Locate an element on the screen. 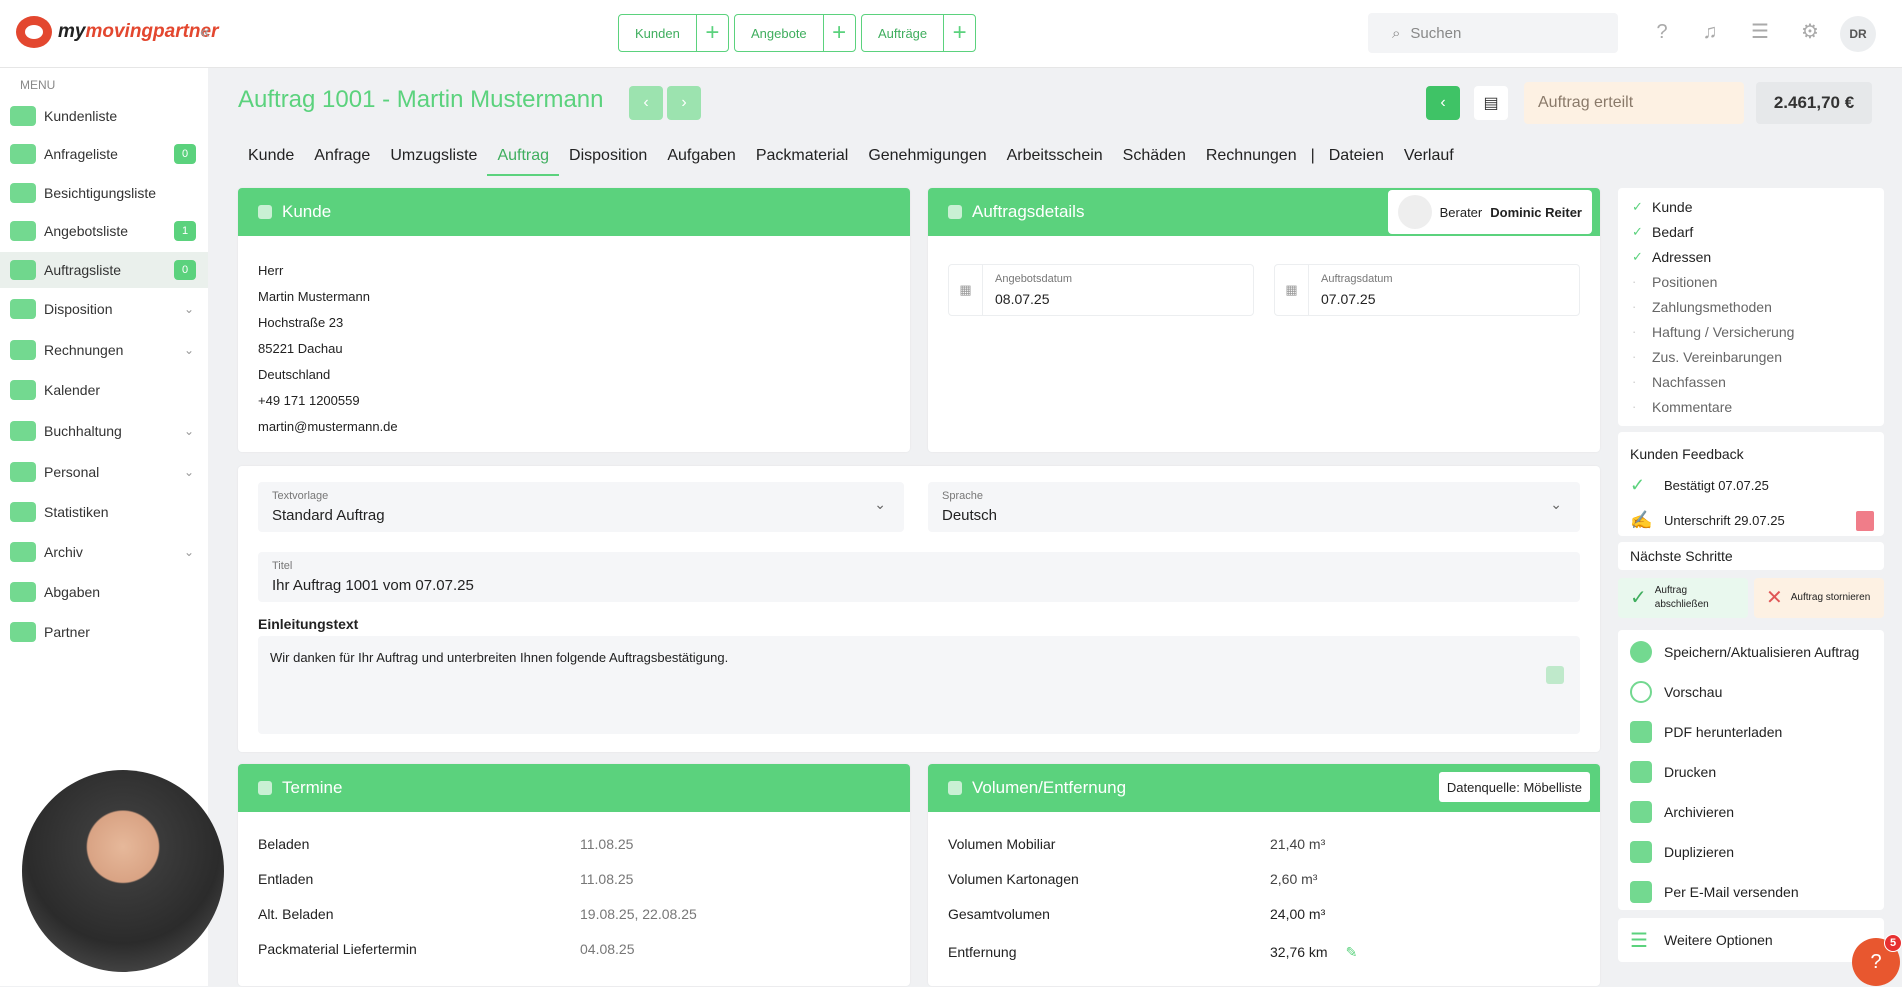 The width and height of the screenshot is (1902, 987). preview-button: Vorschau is located at coordinates (1751, 692).